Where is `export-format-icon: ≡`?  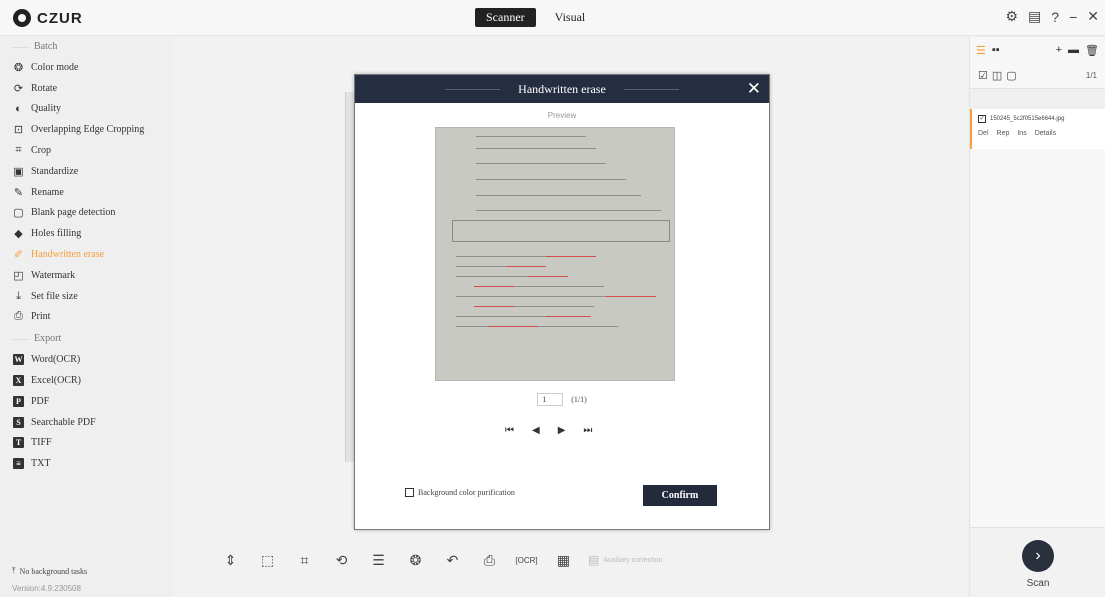
export-format-icon: ≡ is located at coordinates (18, 464).